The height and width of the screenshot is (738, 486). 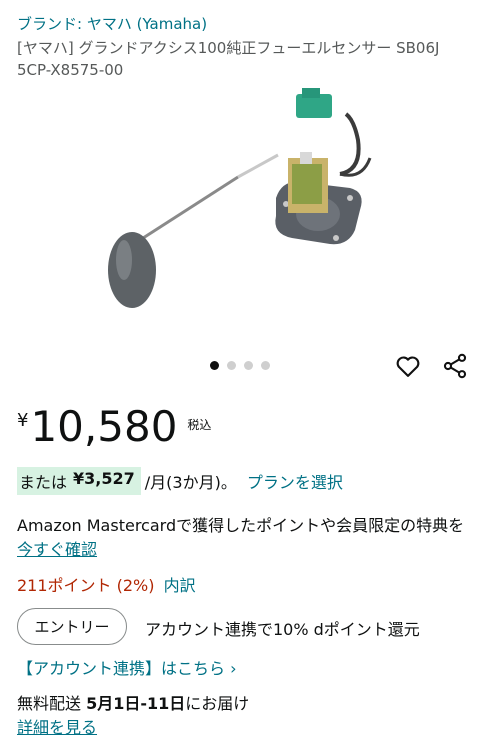 What do you see at coordinates (241, 525) in the screenshot?
I see `card-promo-text: Amazon Mastercardで獲得したポイントや会員限定の特典を` at bounding box center [241, 525].